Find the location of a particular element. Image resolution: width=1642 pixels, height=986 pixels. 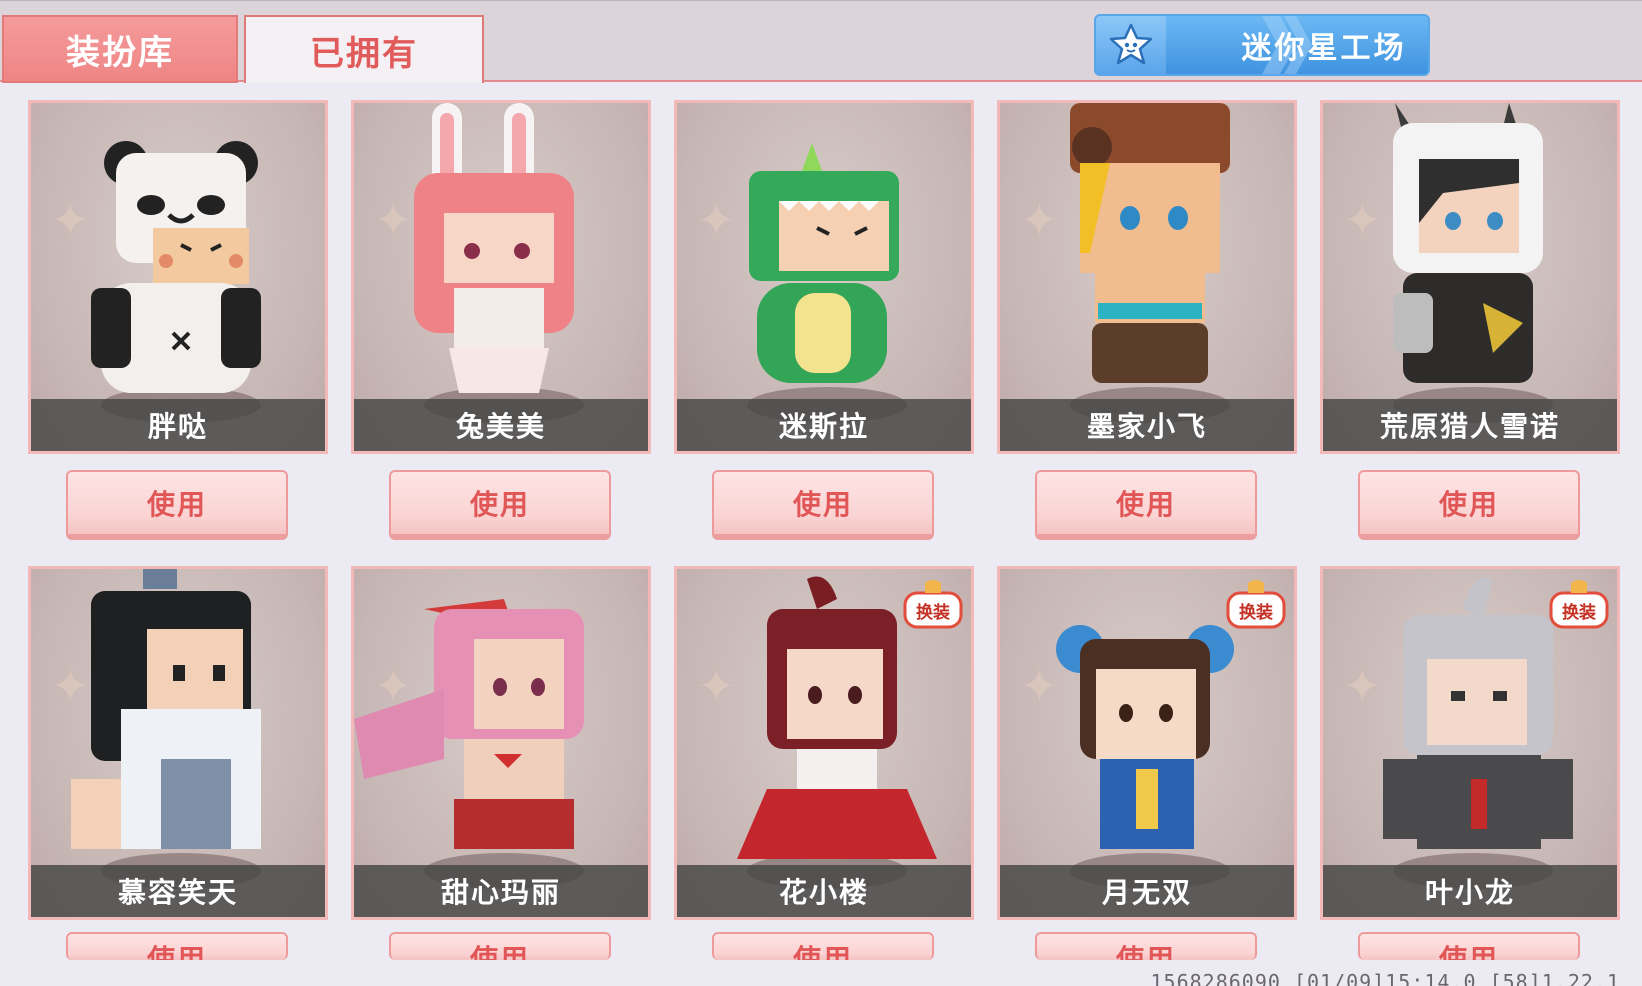

wolf-hunter-avatar is located at coordinates (1468, 243).